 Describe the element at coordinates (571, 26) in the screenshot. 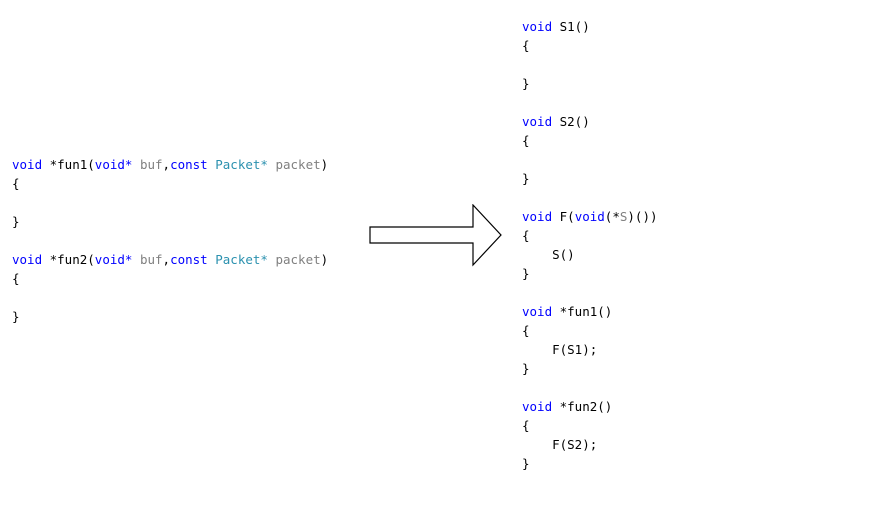

I see `code-token: S1()` at that location.